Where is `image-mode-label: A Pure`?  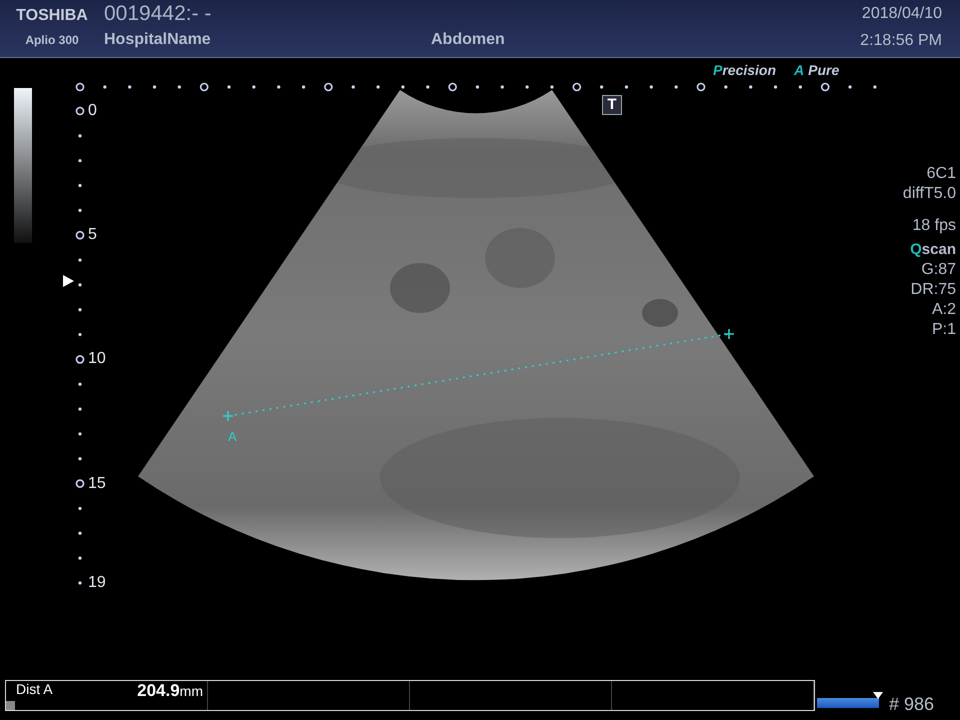 image-mode-label: A Pure is located at coordinates (817, 70).